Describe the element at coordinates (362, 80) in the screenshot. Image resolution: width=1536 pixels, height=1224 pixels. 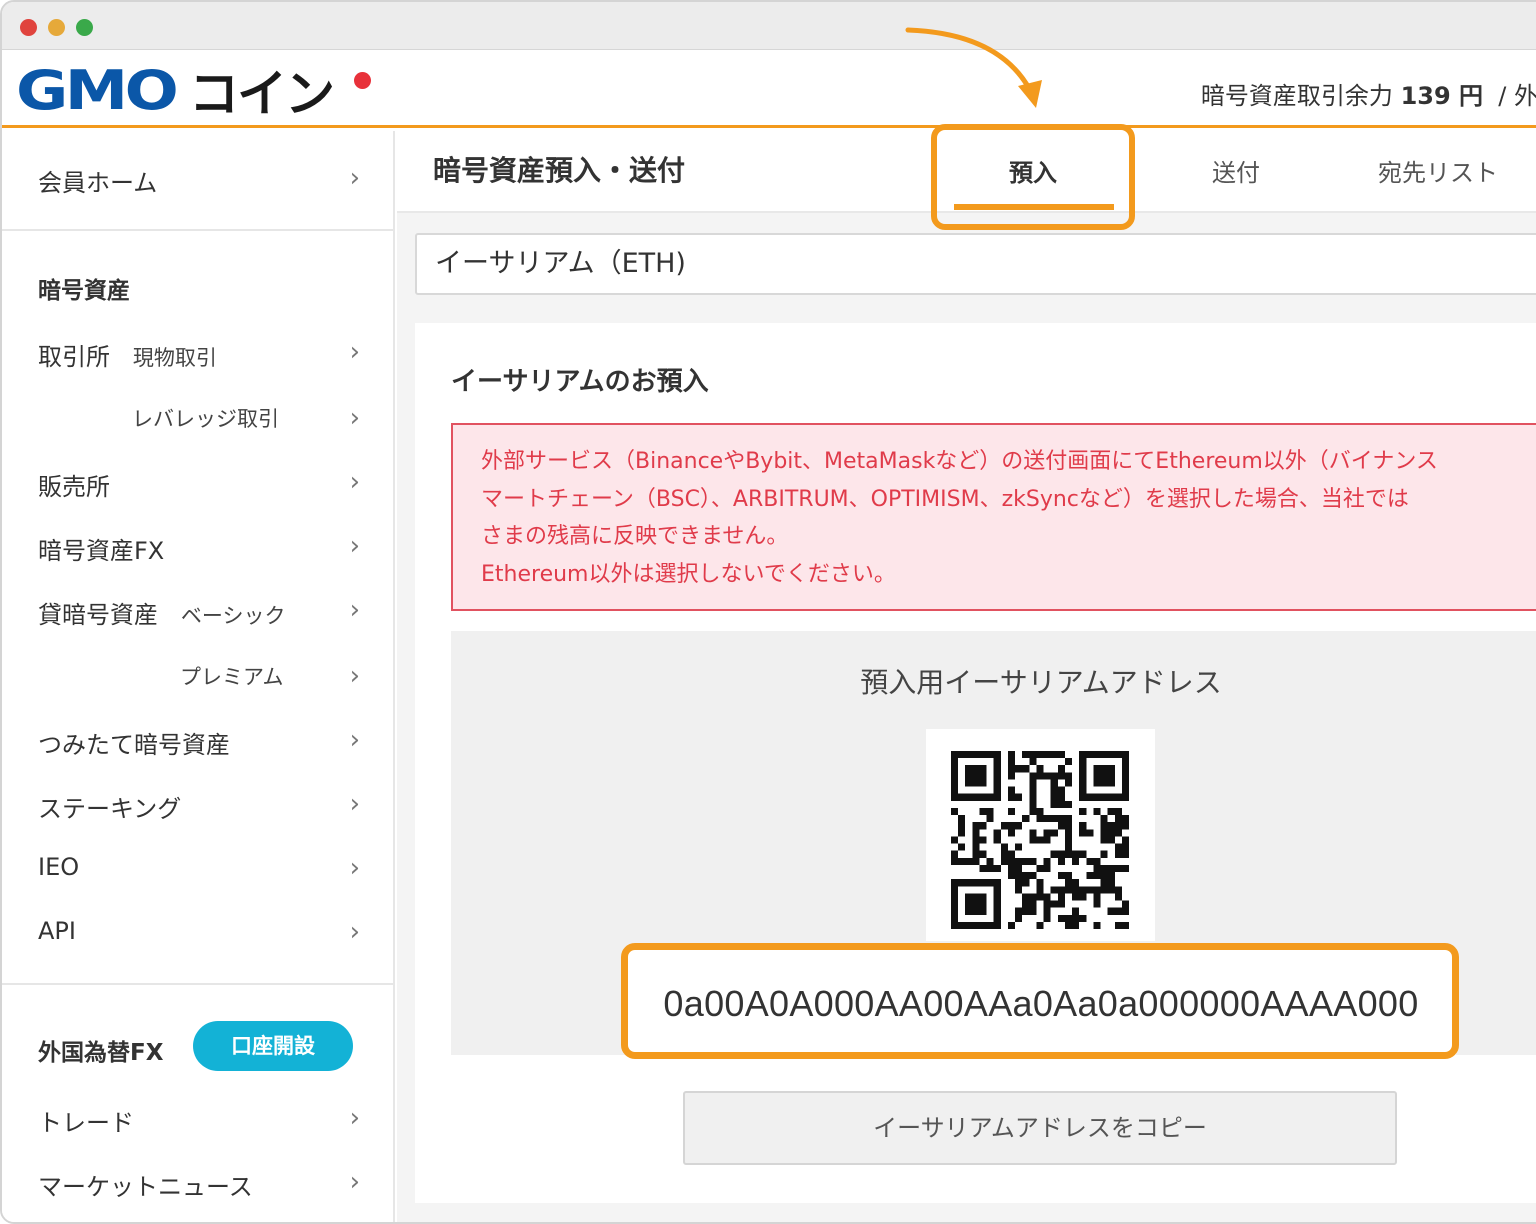
I see `logo-red-dot` at that location.